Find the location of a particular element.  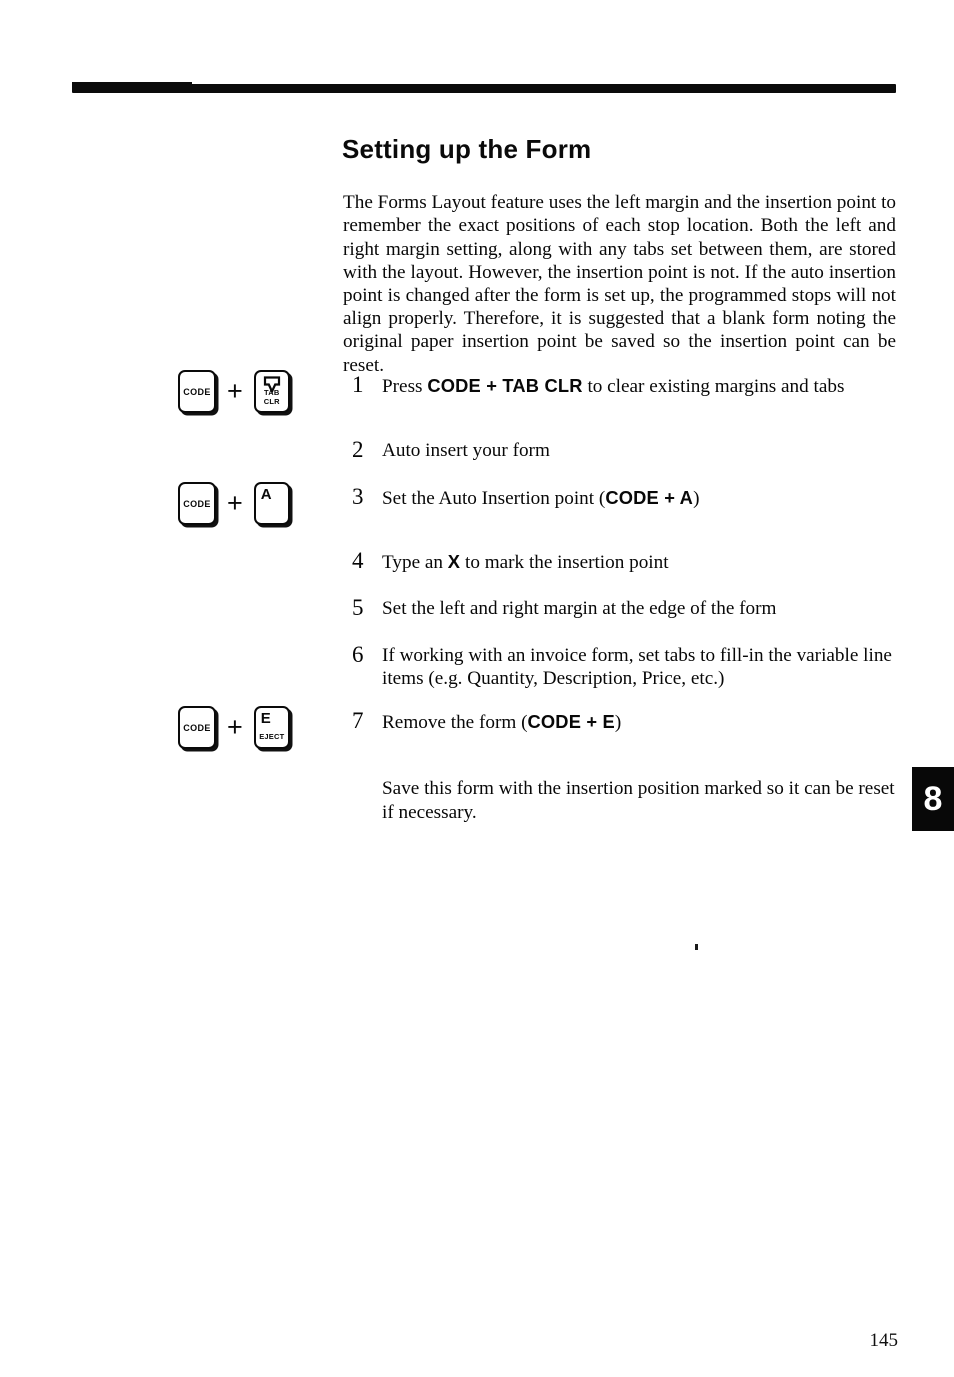

step-number: 4 is located at coordinates (358, 560).